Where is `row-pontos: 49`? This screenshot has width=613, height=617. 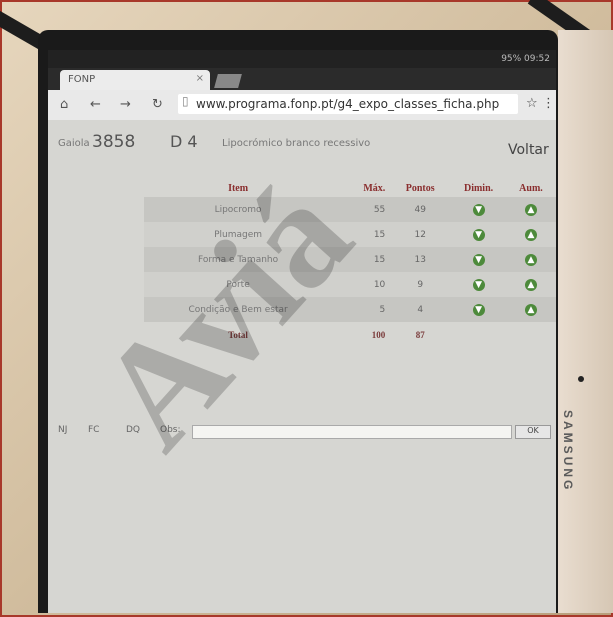
row-pontos: 49 is located at coordinates (420, 209).